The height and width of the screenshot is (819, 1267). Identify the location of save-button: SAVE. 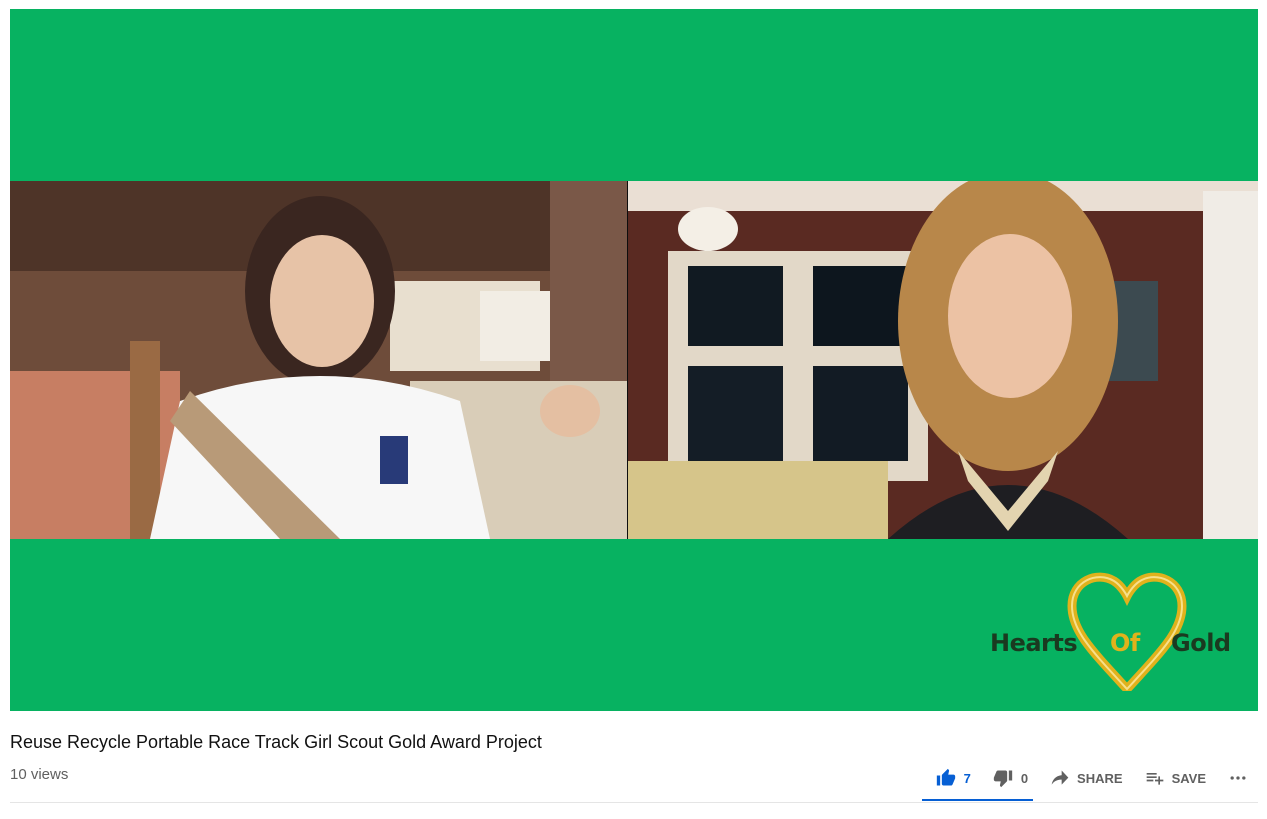
(1175, 778).